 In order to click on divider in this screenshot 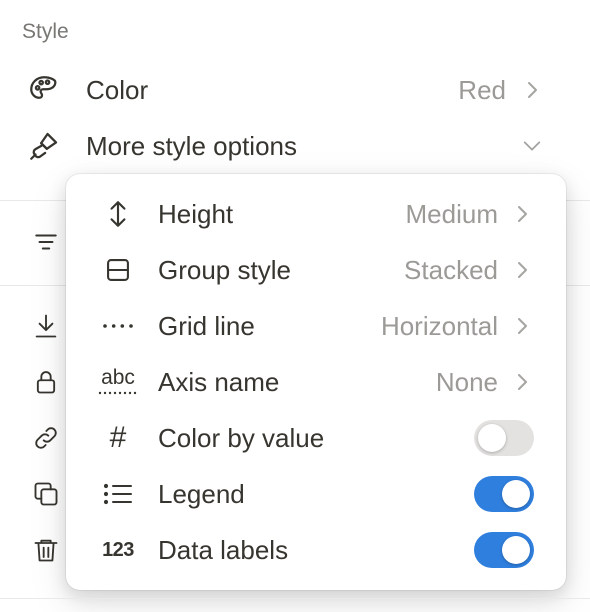, I will do `click(295, 598)`.